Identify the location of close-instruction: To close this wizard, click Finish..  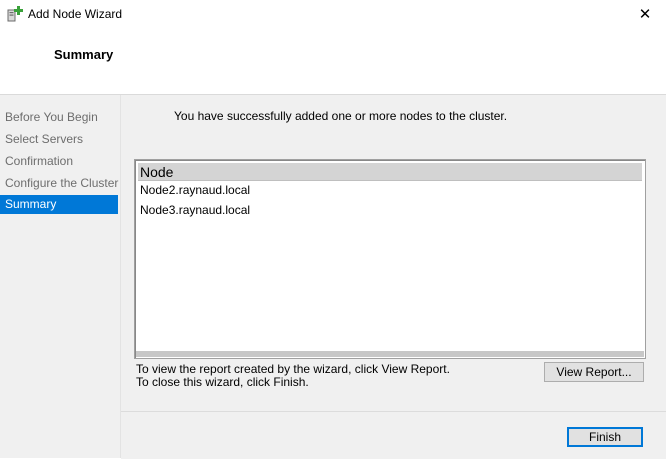
(222, 382).